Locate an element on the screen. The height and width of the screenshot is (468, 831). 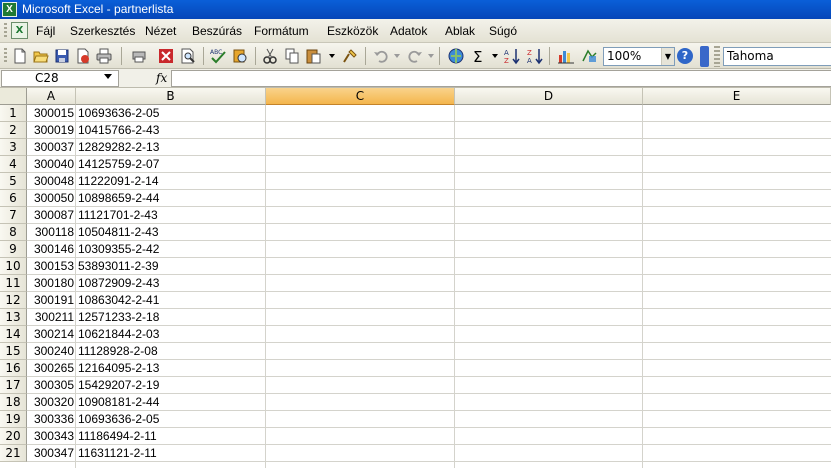
copy-icon is located at coordinates (292, 56).